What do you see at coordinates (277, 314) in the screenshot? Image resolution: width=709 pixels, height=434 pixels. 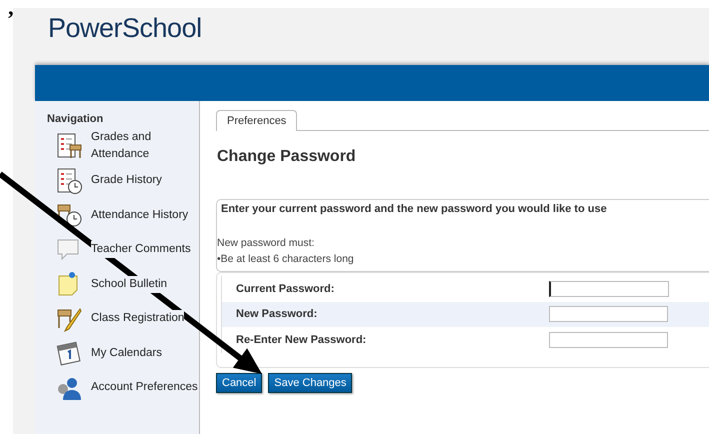 I see `field-label: New Password:` at bounding box center [277, 314].